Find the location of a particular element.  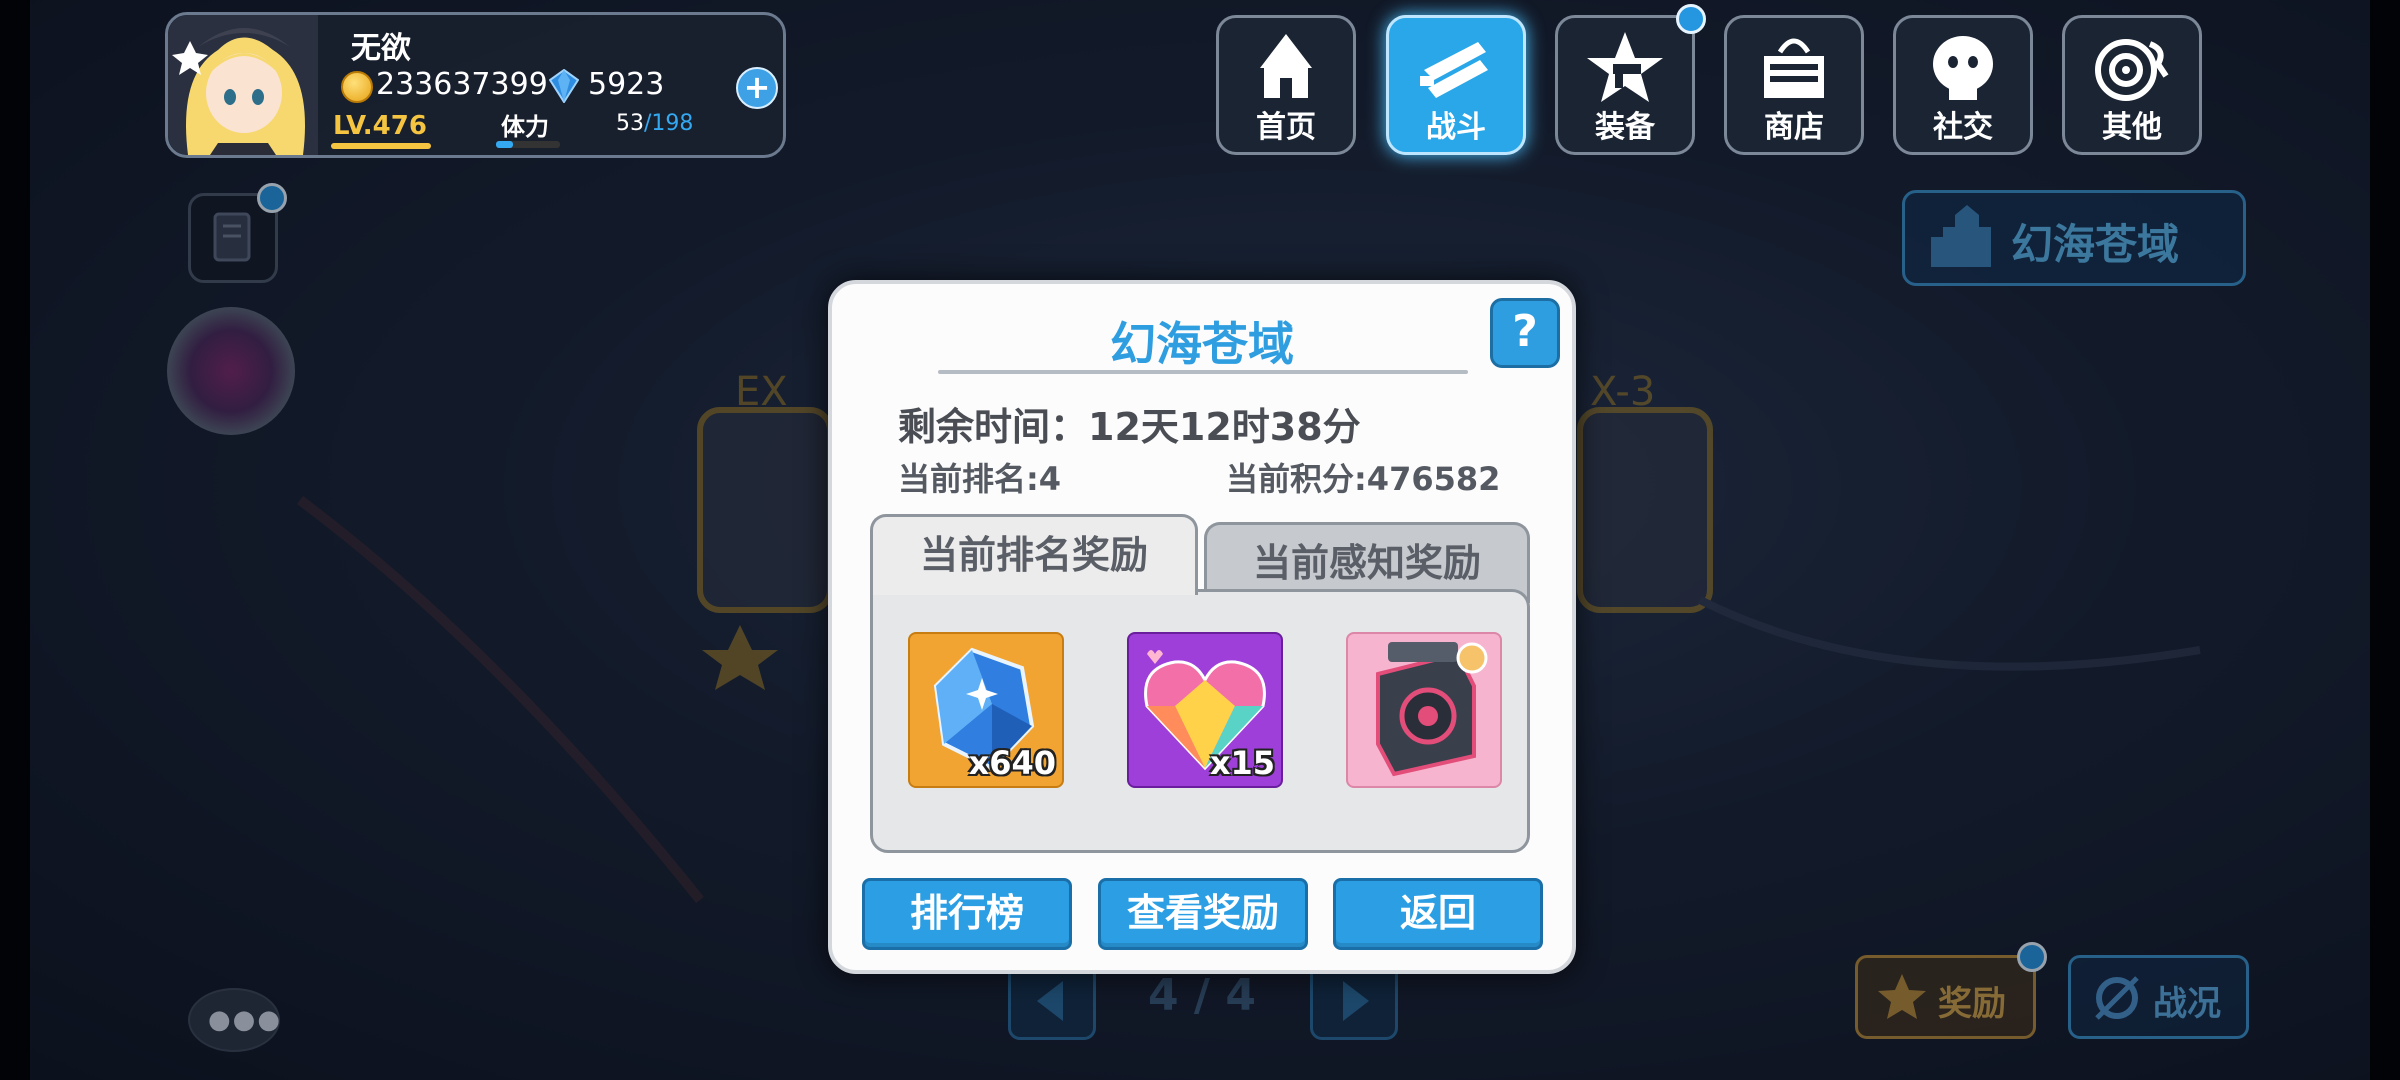

add-currency-button: + is located at coordinates (757, 88).